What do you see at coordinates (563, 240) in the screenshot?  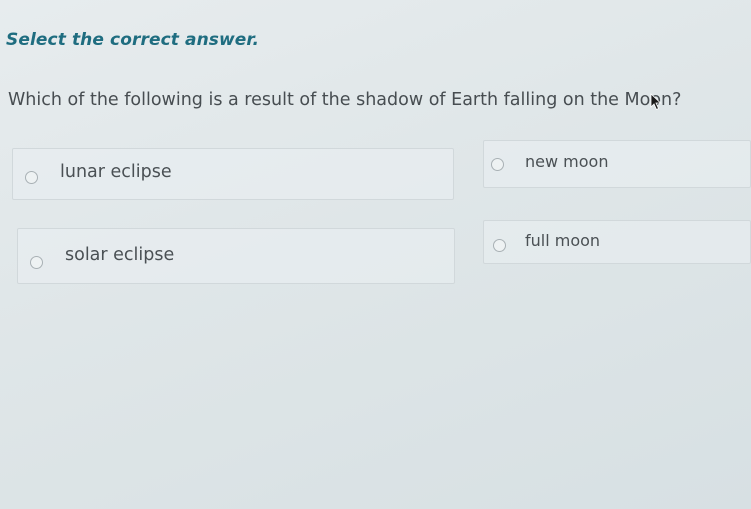 I see `answer-option-label: full moon` at bounding box center [563, 240].